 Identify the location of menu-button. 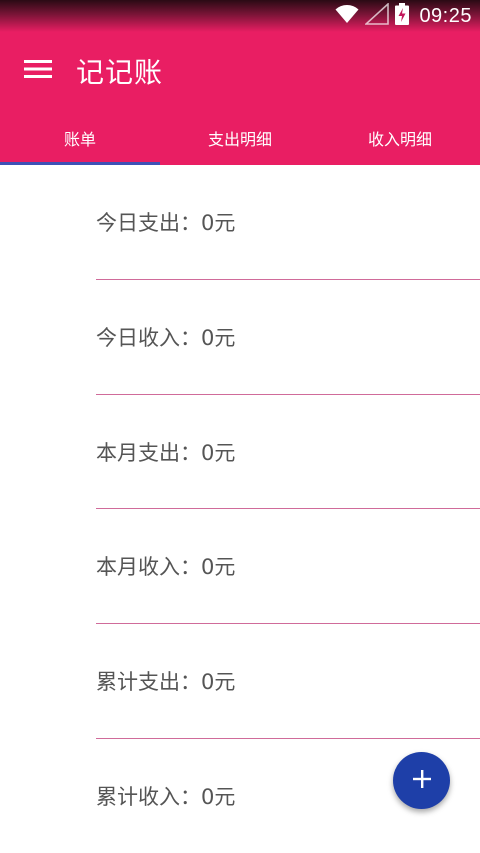
(38, 71).